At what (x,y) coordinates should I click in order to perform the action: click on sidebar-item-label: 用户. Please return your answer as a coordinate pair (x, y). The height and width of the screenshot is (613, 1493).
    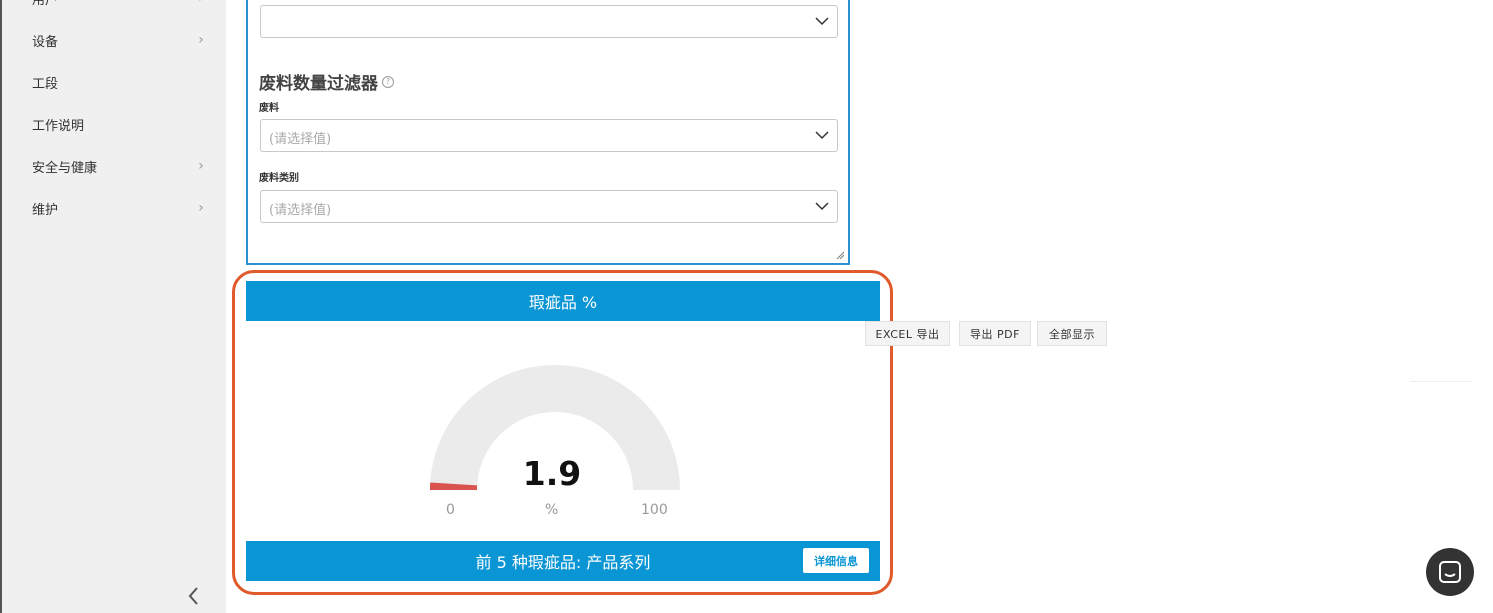
    Looking at the image, I should click on (45, 4).